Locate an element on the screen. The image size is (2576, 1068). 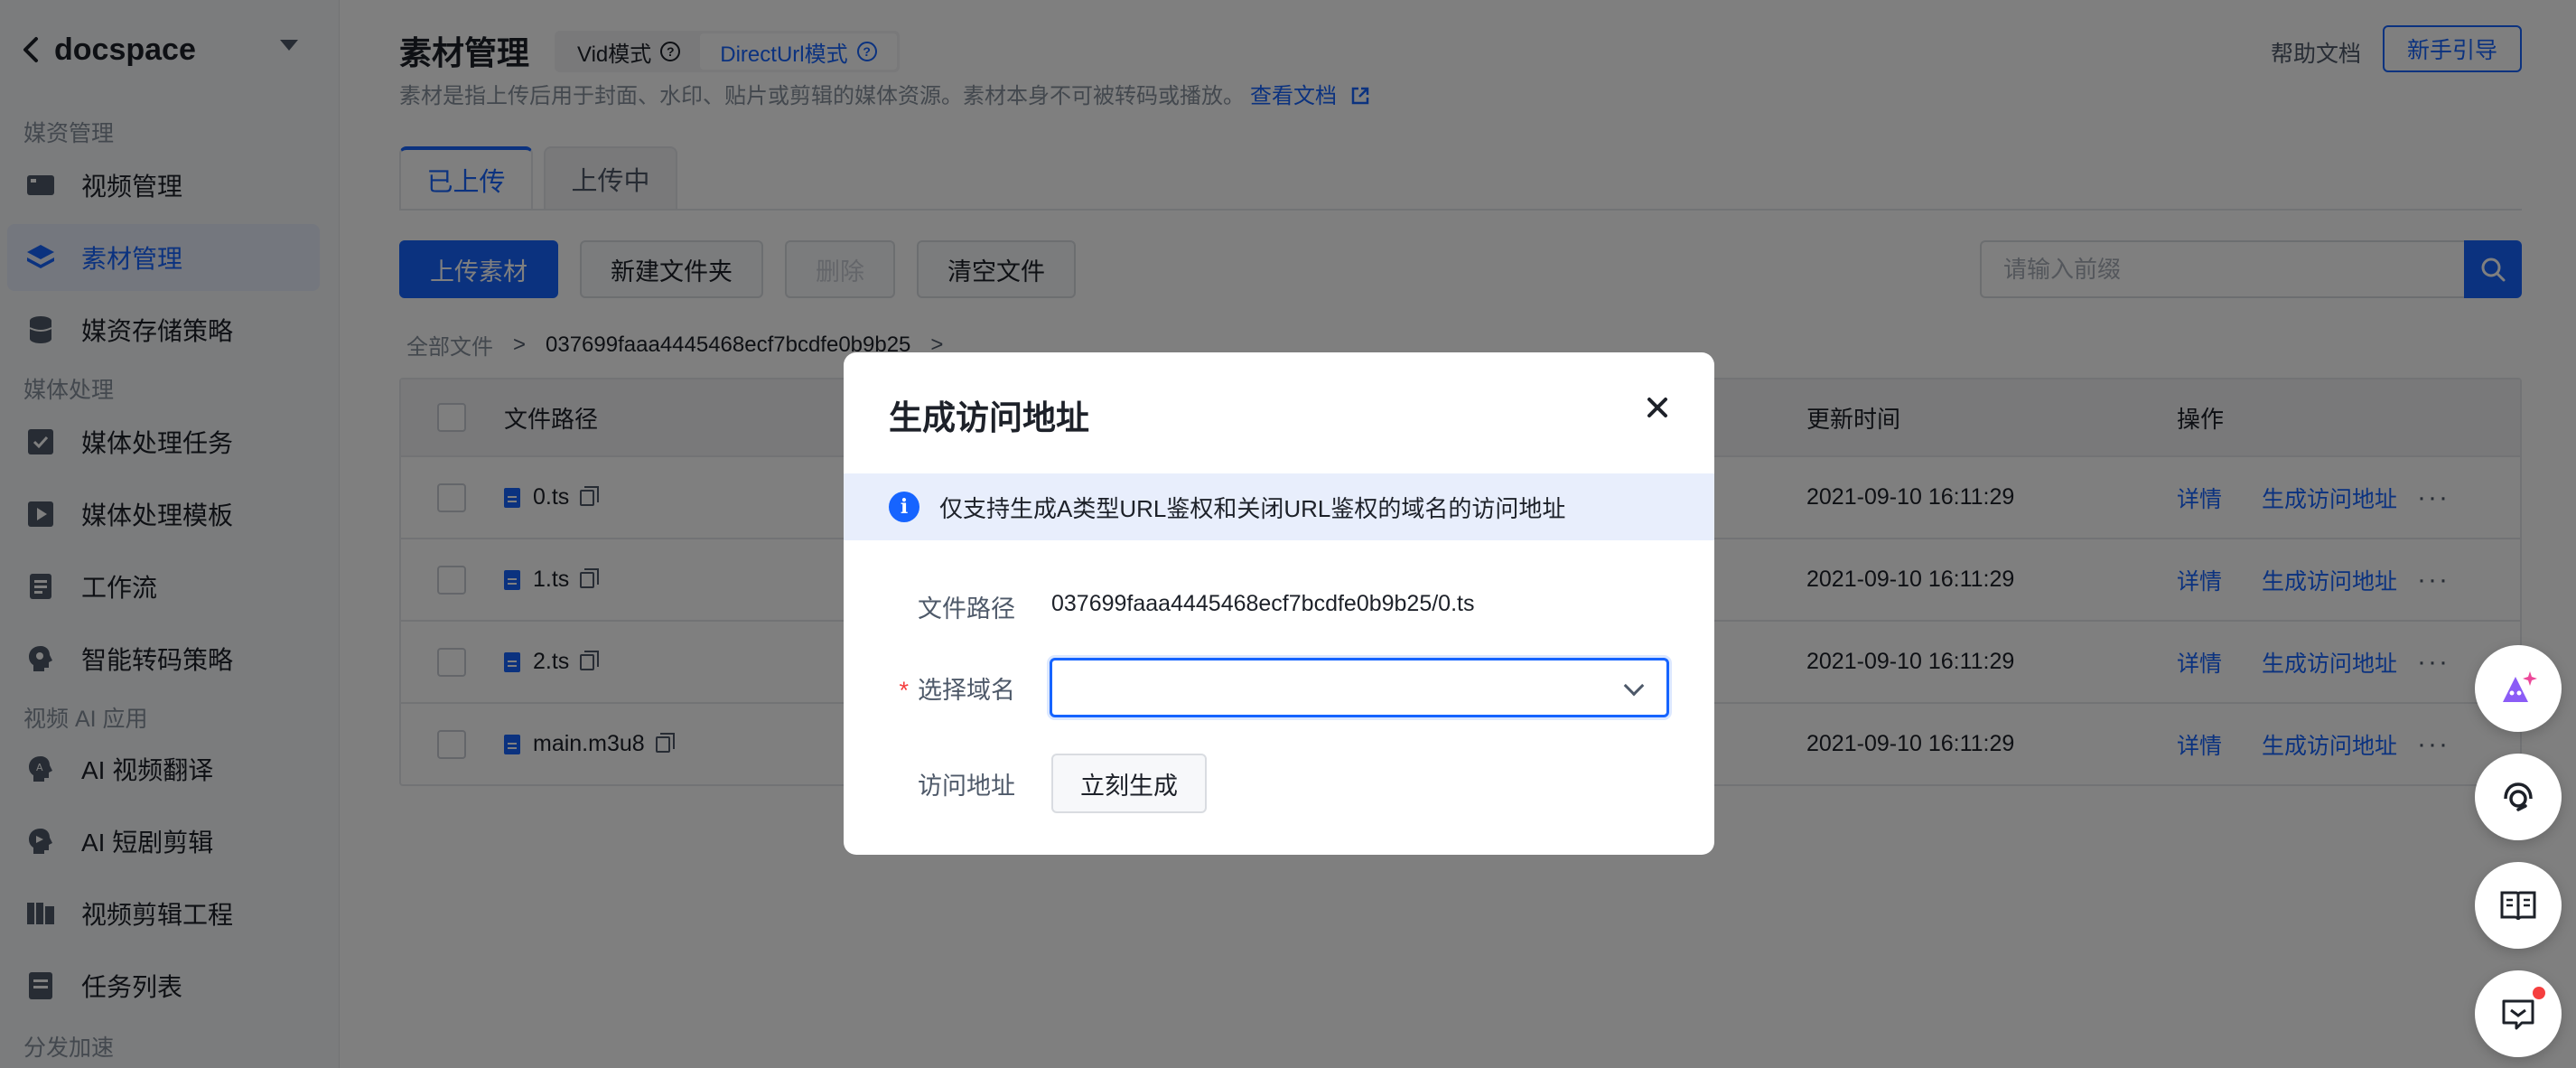
documentation-button is located at coordinates (2518, 905).